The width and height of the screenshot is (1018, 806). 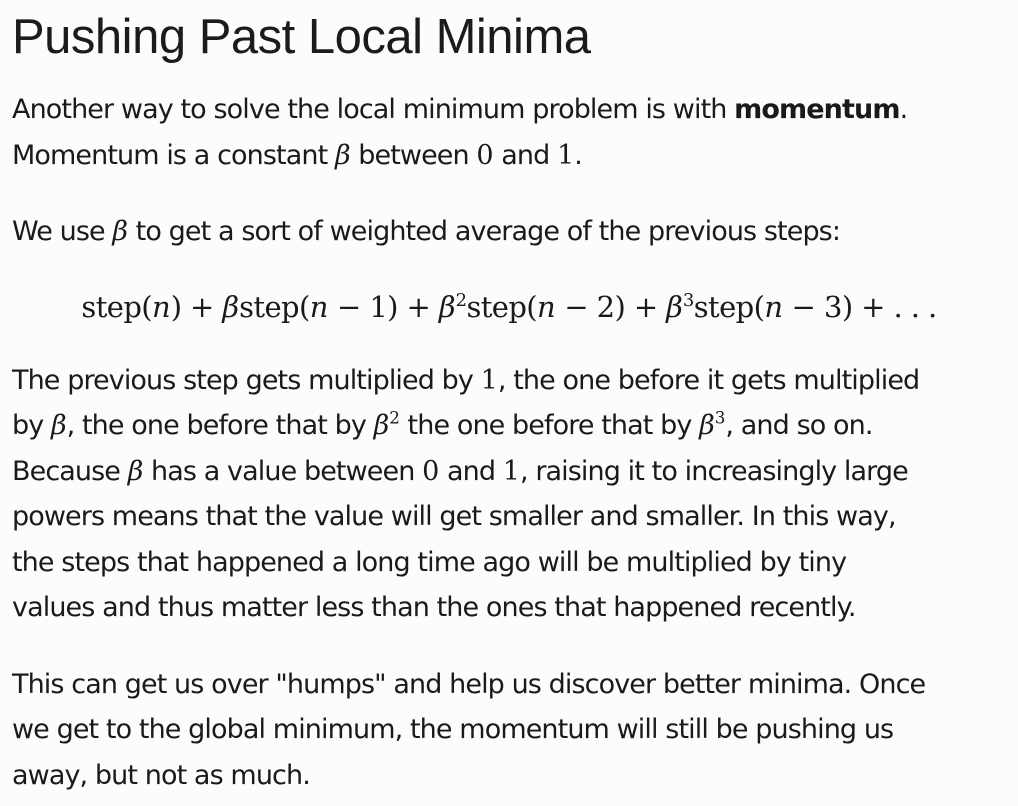 I want to click on eq-two: 2, so click(x=605, y=306).